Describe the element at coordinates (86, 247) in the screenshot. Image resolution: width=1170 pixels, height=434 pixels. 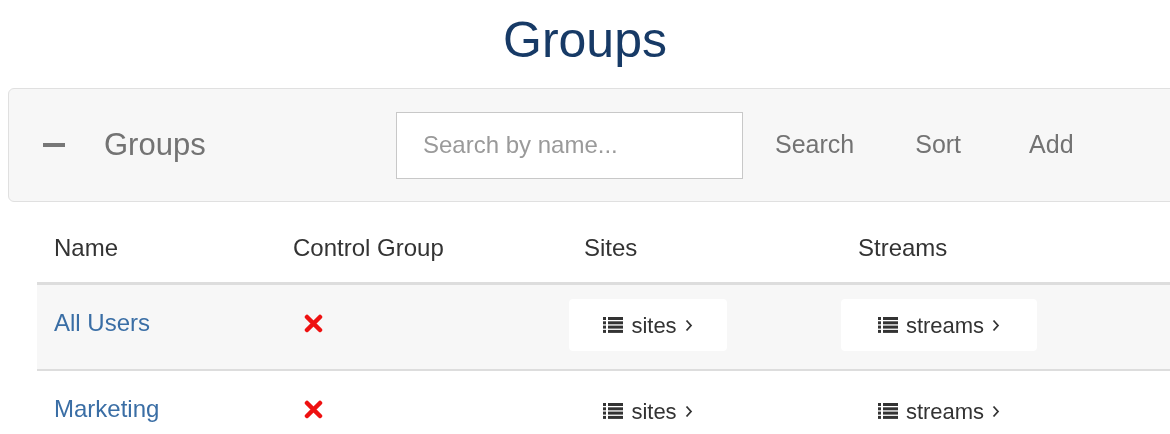
I see `column-header: Name` at that location.